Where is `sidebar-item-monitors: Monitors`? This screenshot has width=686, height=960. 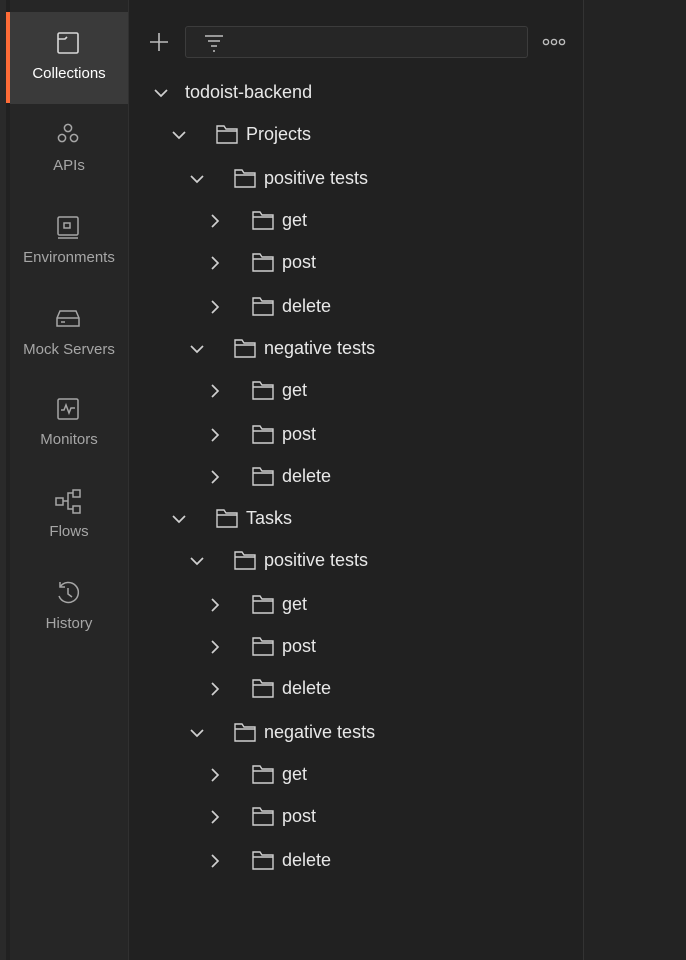 sidebar-item-monitors: Monitors is located at coordinates (69, 424).